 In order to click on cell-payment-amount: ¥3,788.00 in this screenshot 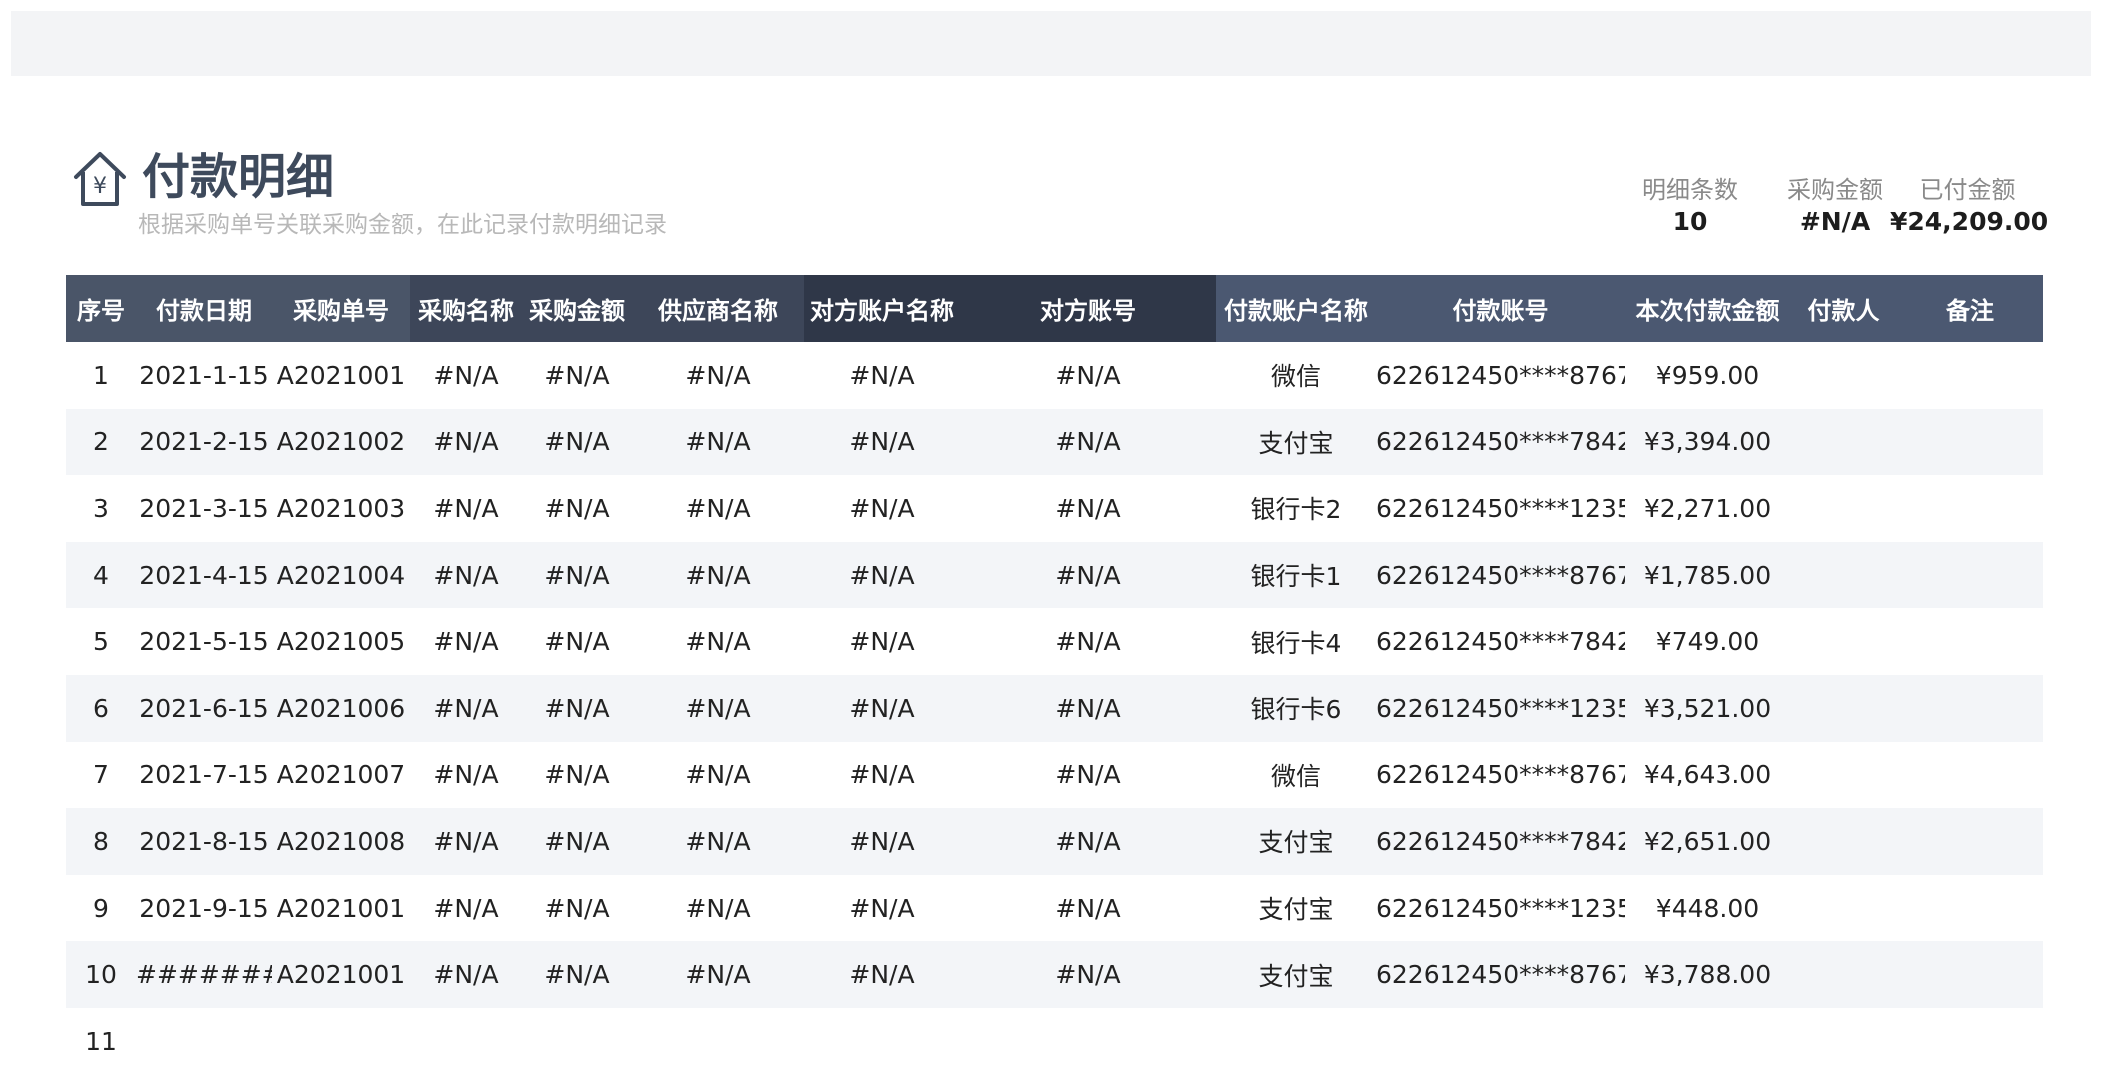, I will do `click(1707, 974)`.